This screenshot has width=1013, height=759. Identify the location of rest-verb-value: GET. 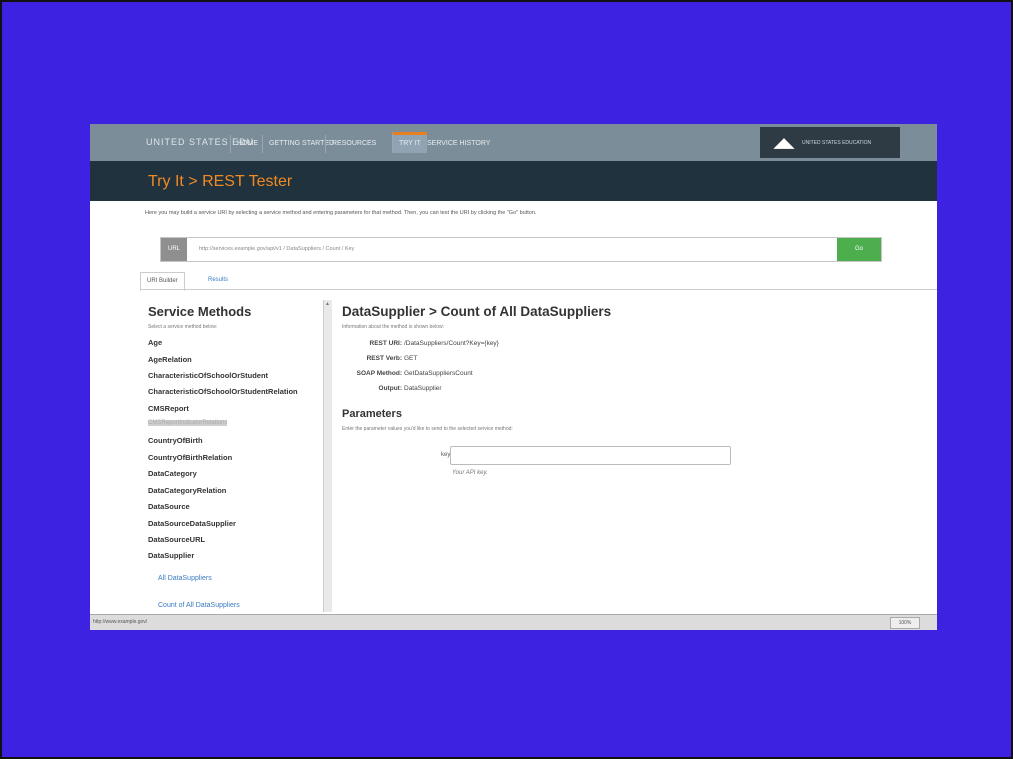
(411, 358).